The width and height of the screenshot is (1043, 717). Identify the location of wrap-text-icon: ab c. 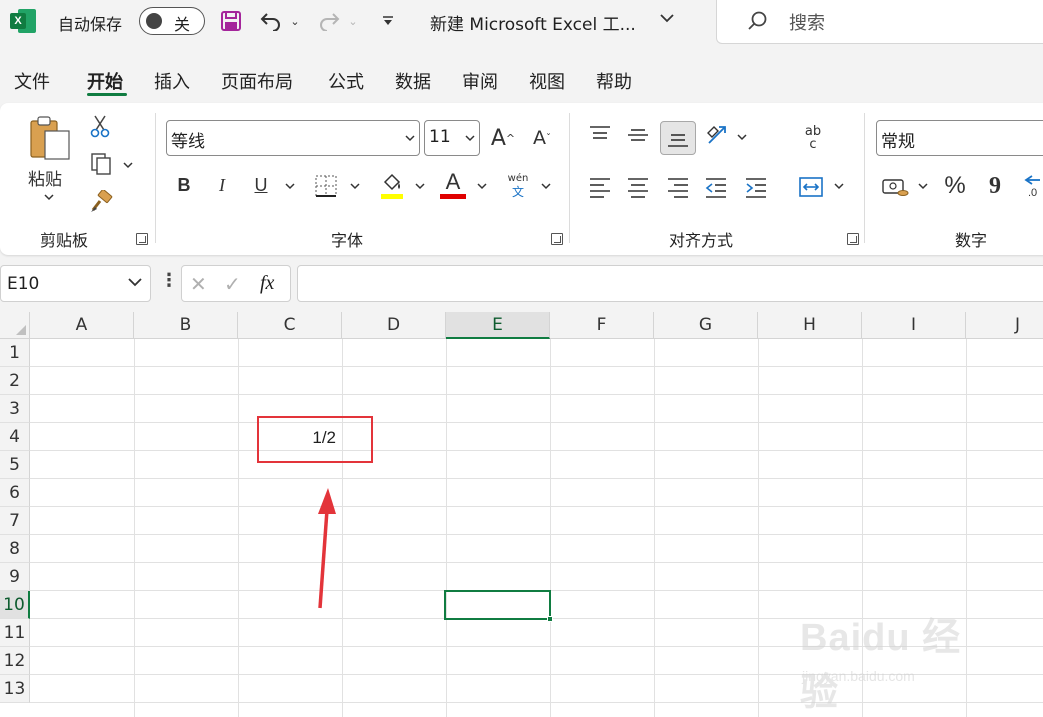
(813, 138).